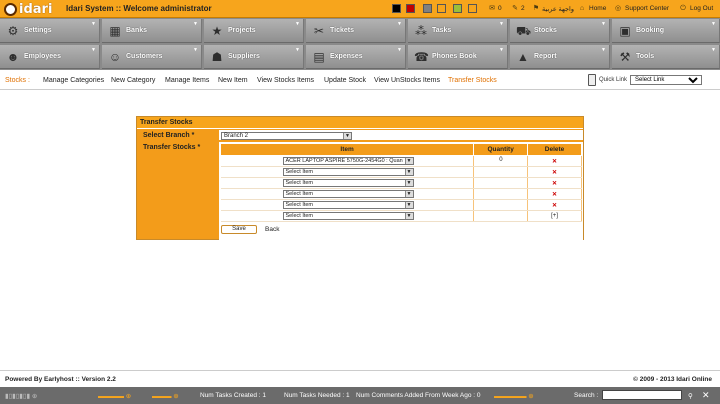  I want to click on search-icon: ⚲, so click(690, 396).